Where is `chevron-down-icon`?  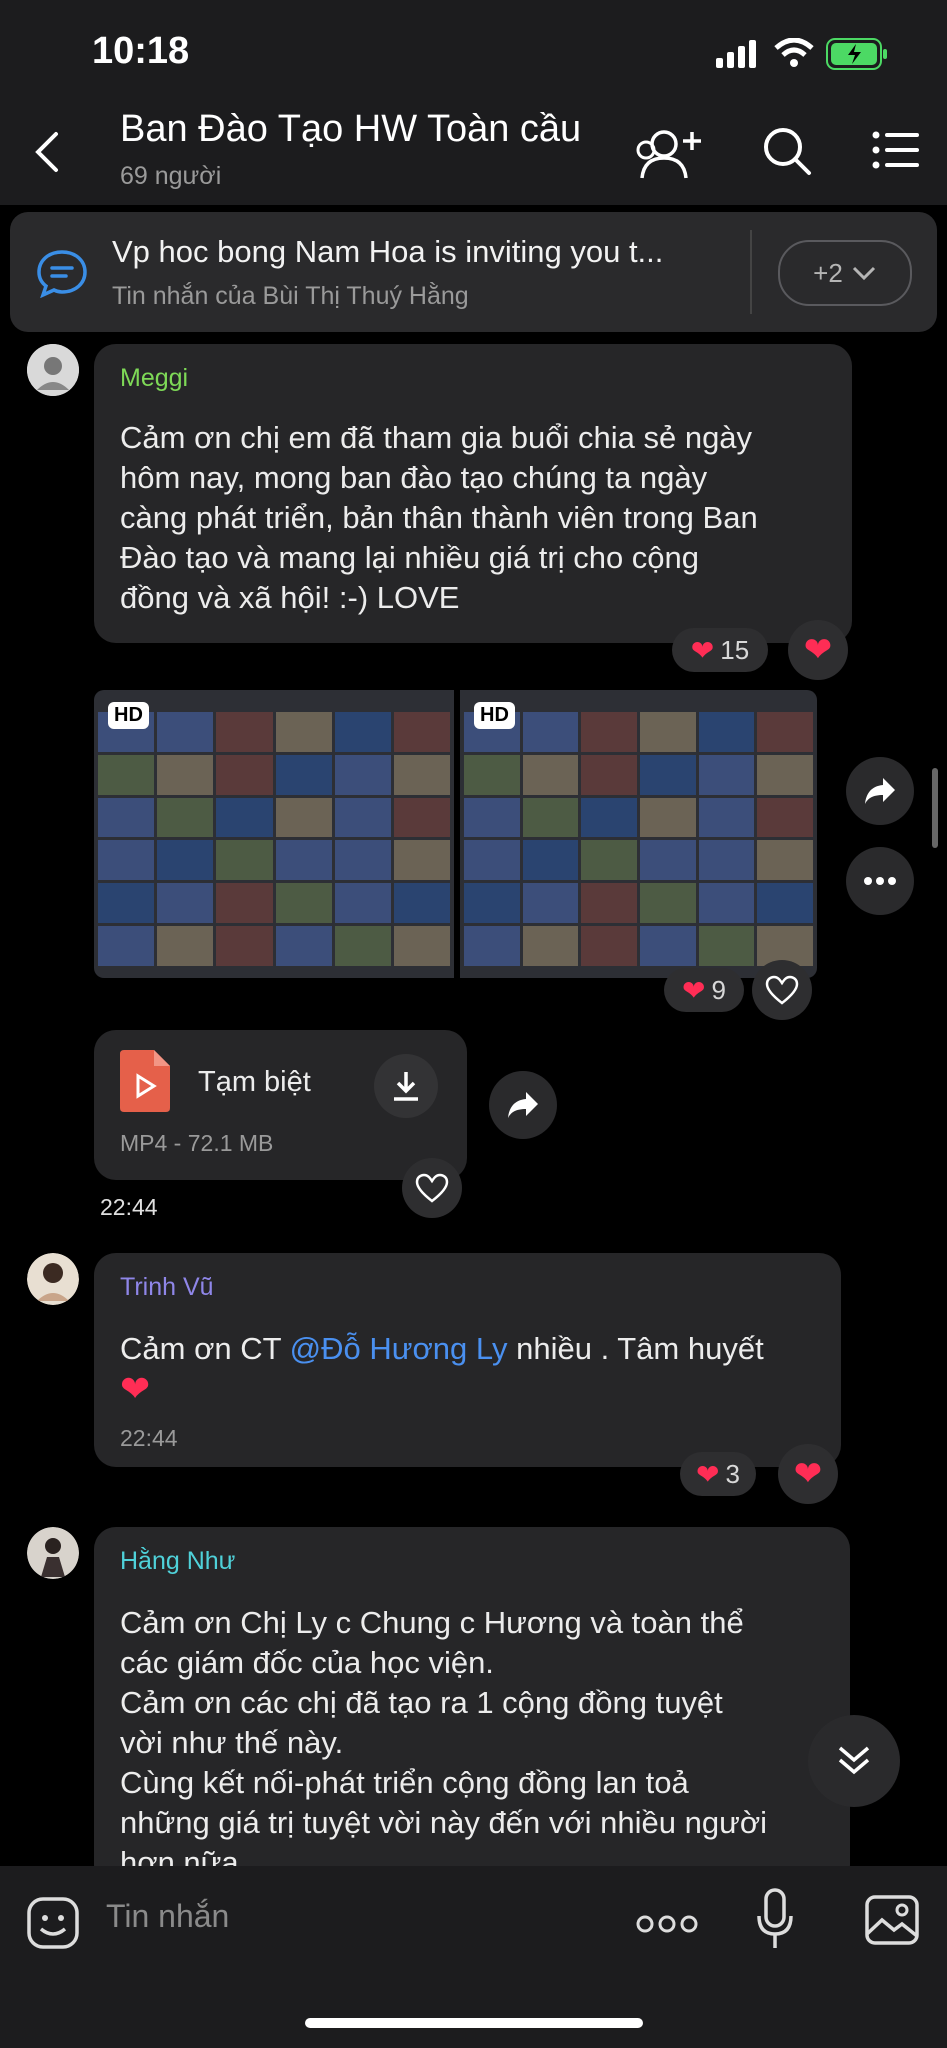
chevron-down-icon is located at coordinates (863, 273).